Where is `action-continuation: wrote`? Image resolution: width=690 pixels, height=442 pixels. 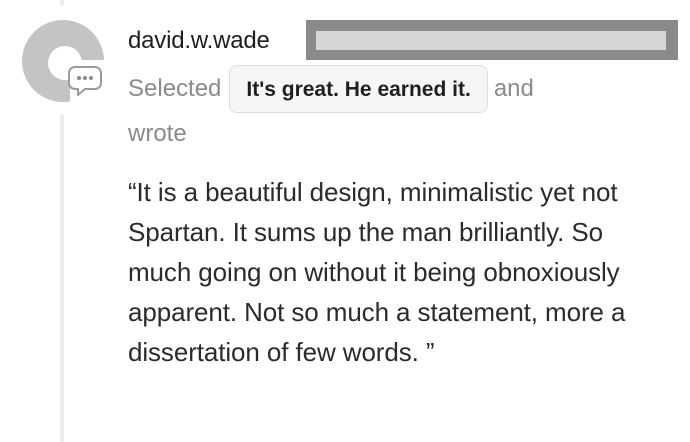
action-continuation: wrote is located at coordinates (157, 133).